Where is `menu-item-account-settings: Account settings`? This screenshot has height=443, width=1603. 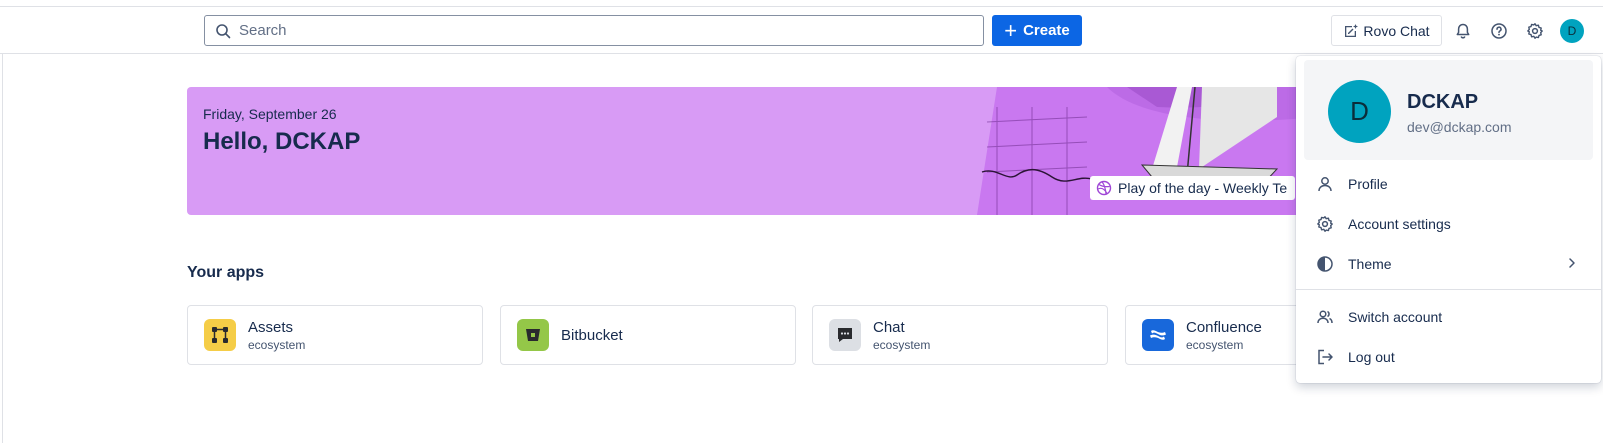 menu-item-account-settings: Account settings is located at coordinates (1448, 224).